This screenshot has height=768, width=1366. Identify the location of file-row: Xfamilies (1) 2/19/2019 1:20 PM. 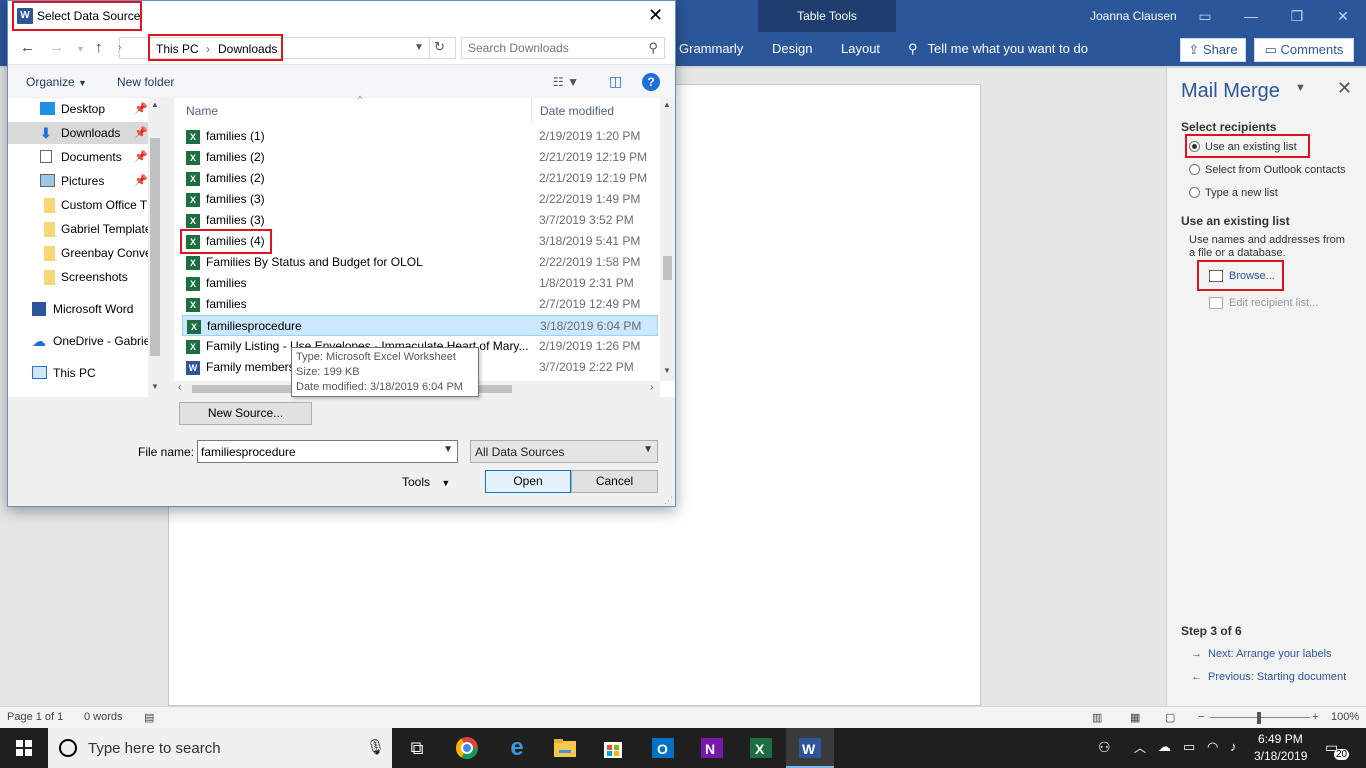
(420, 136).